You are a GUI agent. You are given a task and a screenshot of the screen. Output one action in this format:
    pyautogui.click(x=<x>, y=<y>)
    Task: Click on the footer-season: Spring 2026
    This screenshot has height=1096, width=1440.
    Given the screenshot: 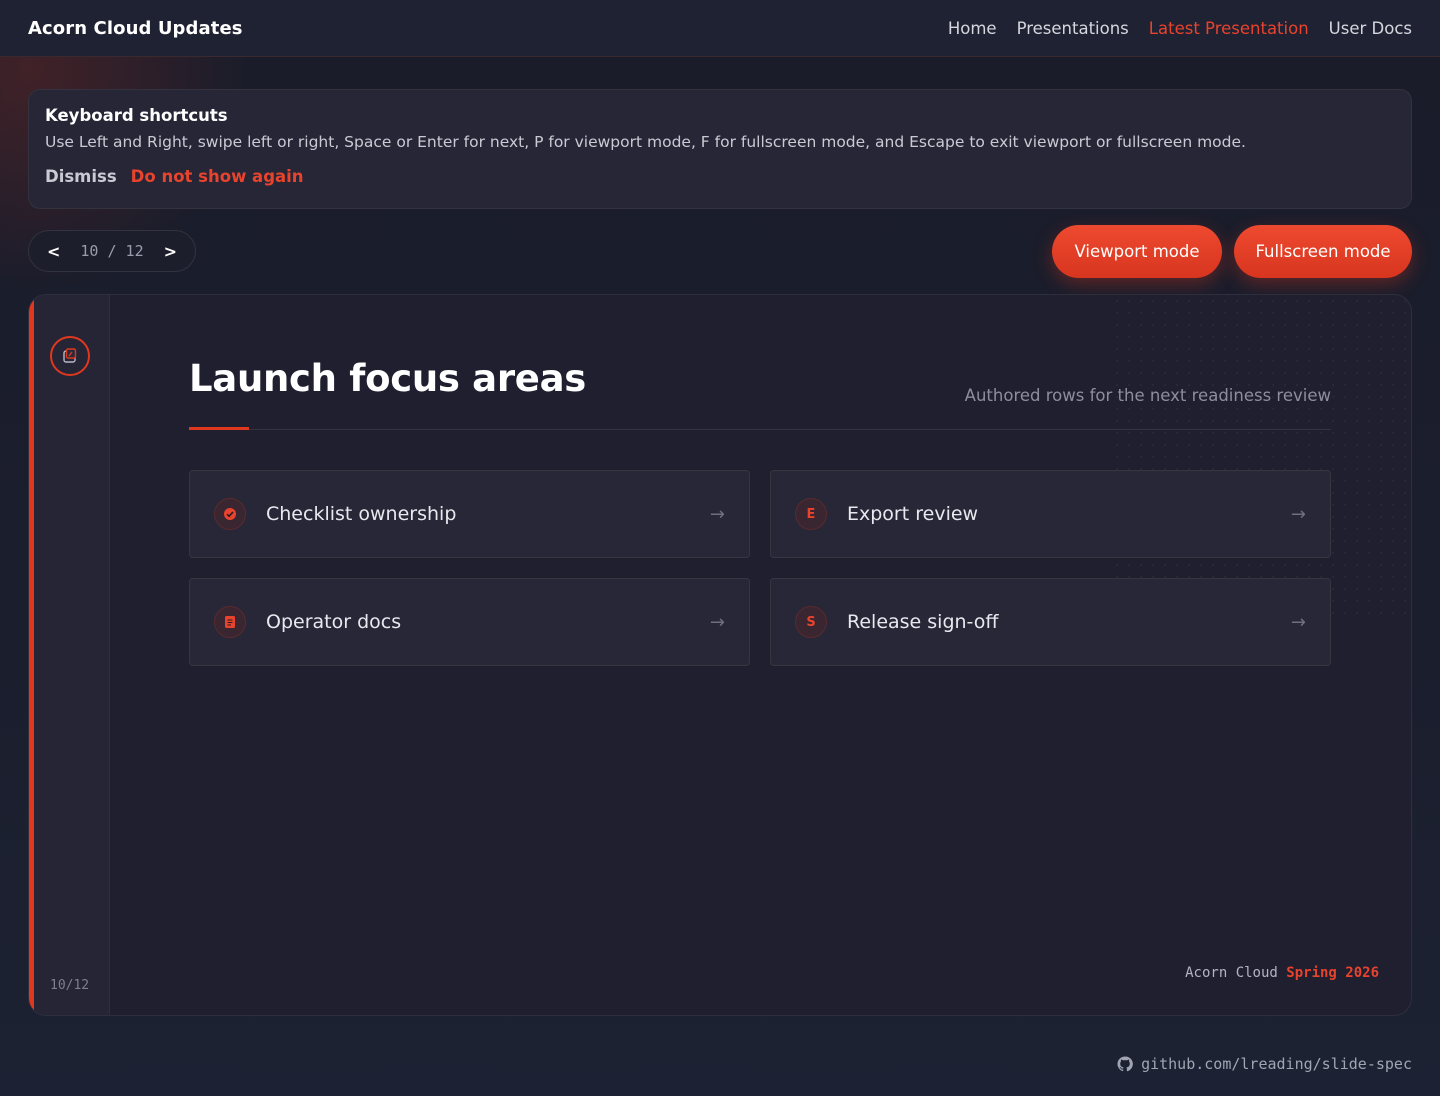 What is the action you would take?
    pyautogui.click(x=1332, y=973)
    